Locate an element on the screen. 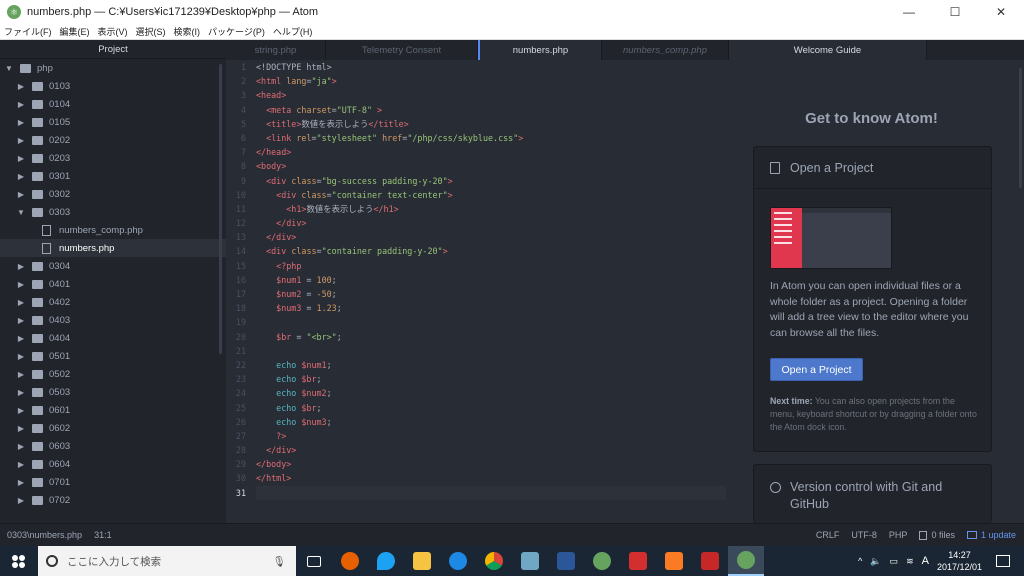  twitter-taskbar-button is located at coordinates (386, 561).